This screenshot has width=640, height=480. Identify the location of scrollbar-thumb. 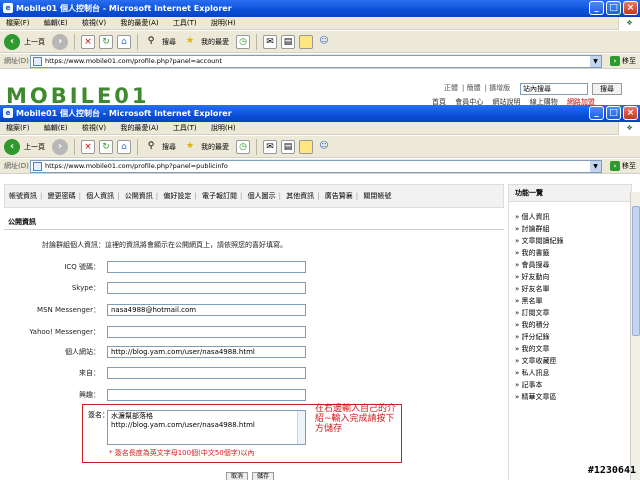
(636, 271).